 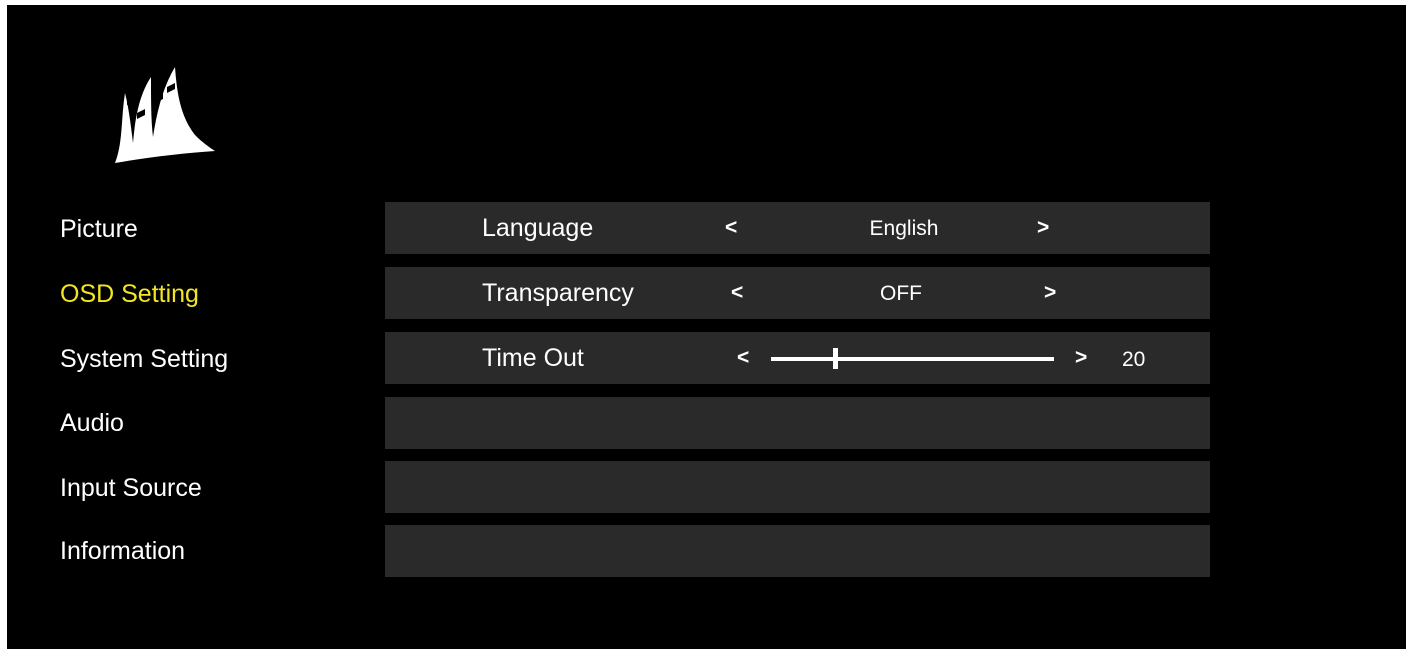 What do you see at coordinates (1081, 358) in the screenshot?
I see `time-out-next-arrow: >` at bounding box center [1081, 358].